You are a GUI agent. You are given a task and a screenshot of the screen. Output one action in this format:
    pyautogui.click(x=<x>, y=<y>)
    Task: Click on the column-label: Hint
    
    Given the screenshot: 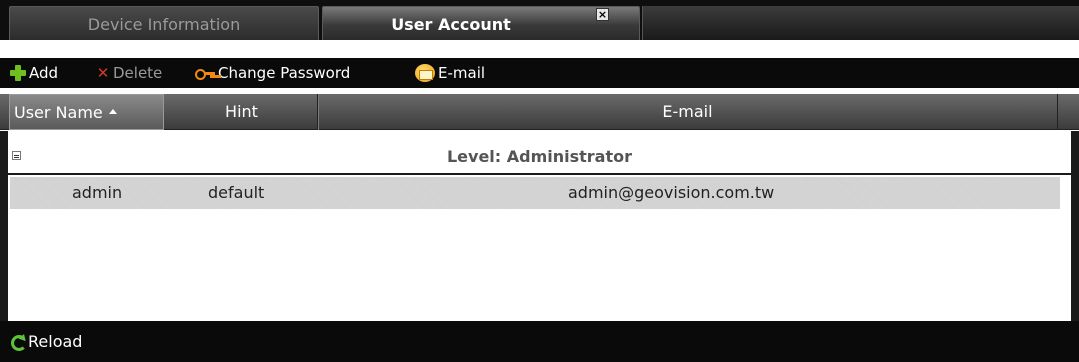 What is the action you would take?
    pyautogui.click(x=241, y=111)
    